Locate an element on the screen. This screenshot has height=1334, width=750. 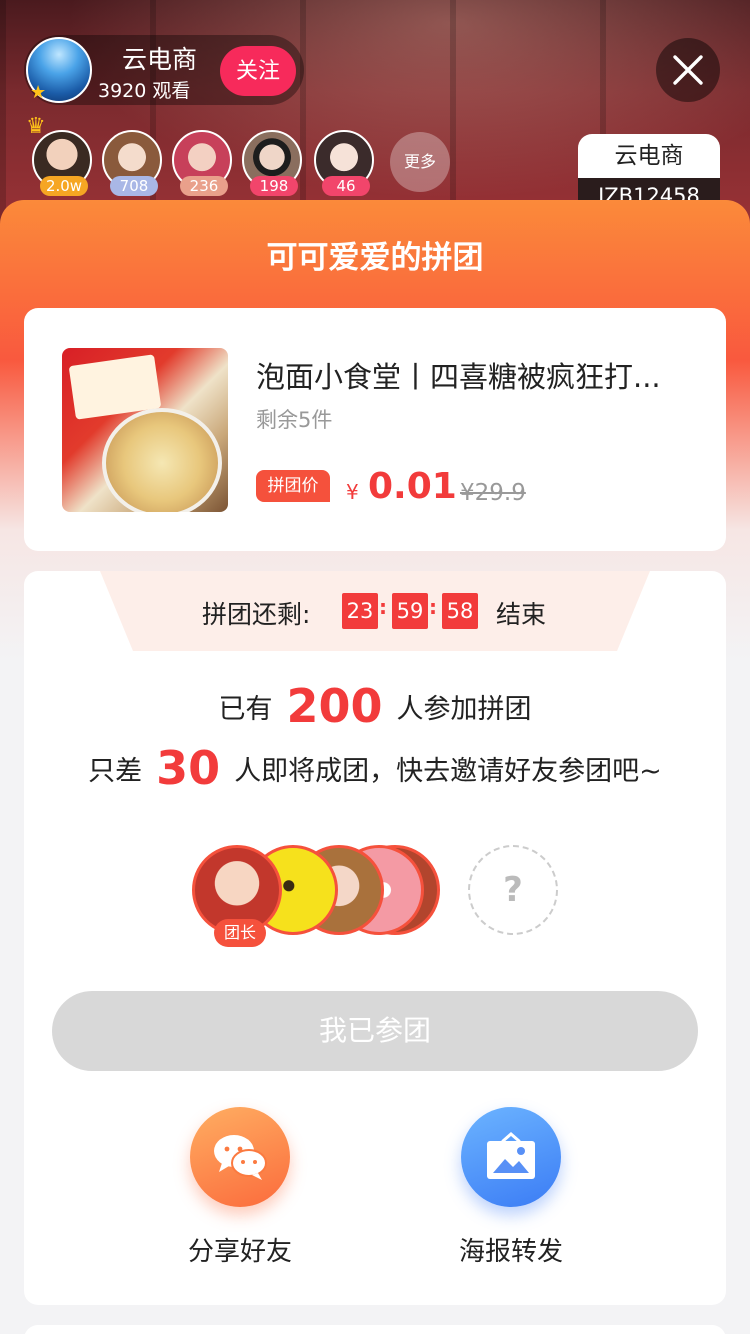
share-friends-label: 分享好友 is located at coordinates (239, 1252).